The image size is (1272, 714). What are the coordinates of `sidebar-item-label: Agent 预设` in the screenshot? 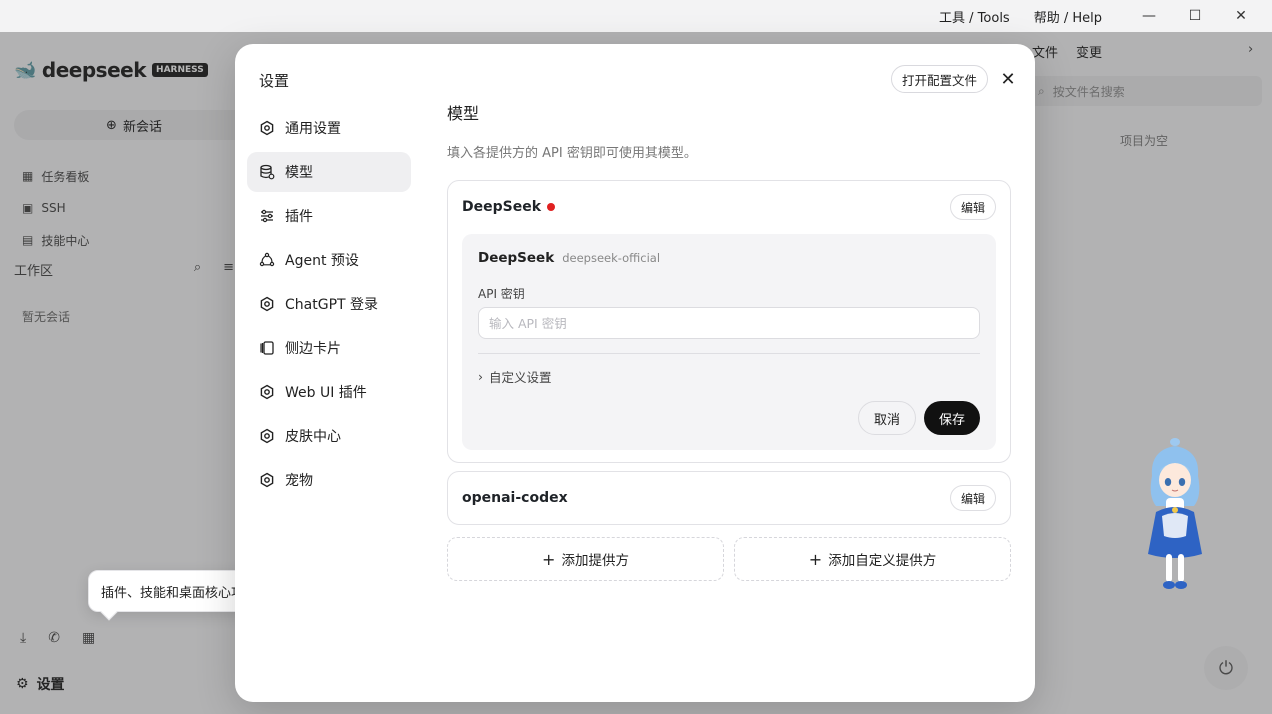 It's located at (322, 261).